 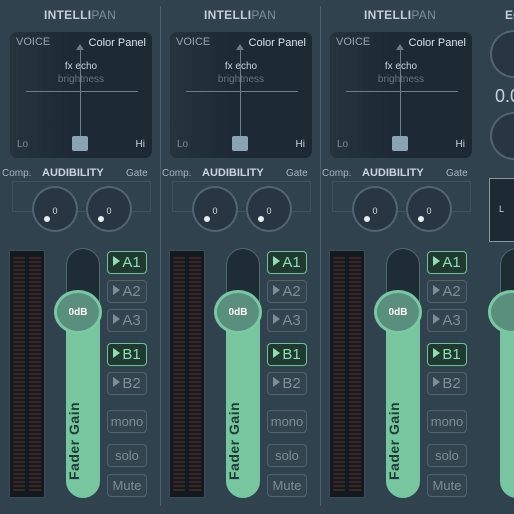 What do you see at coordinates (502, 136) in the screenshot?
I see `partial-knob-bottom` at bounding box center [502, 136].